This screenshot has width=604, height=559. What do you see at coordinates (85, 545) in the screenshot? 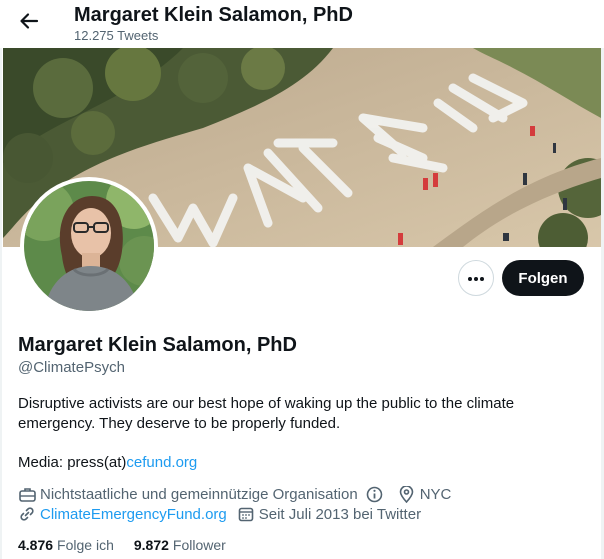
I see `following-label: Folge ich` at bounding box center [85, 545].